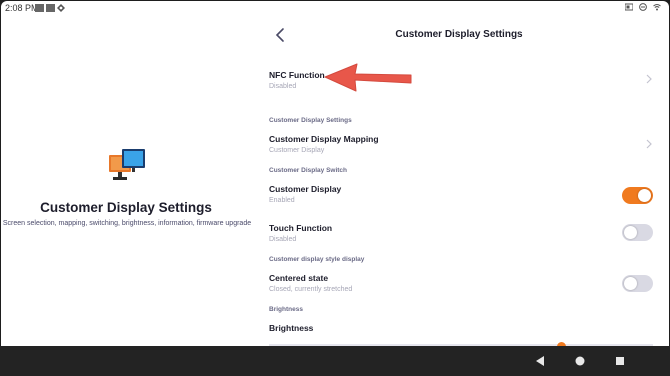 This screenshot has width=670, height=376. What do you see at coordinates (308, 170) in the screenshot?
I see `section-header: Customer Display Switch` at bounding box center [308, 170].